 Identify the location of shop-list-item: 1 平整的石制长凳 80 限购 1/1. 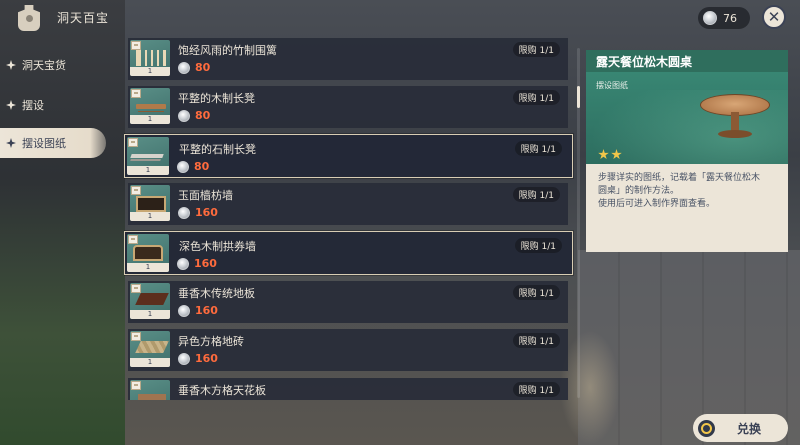
(348, 156).